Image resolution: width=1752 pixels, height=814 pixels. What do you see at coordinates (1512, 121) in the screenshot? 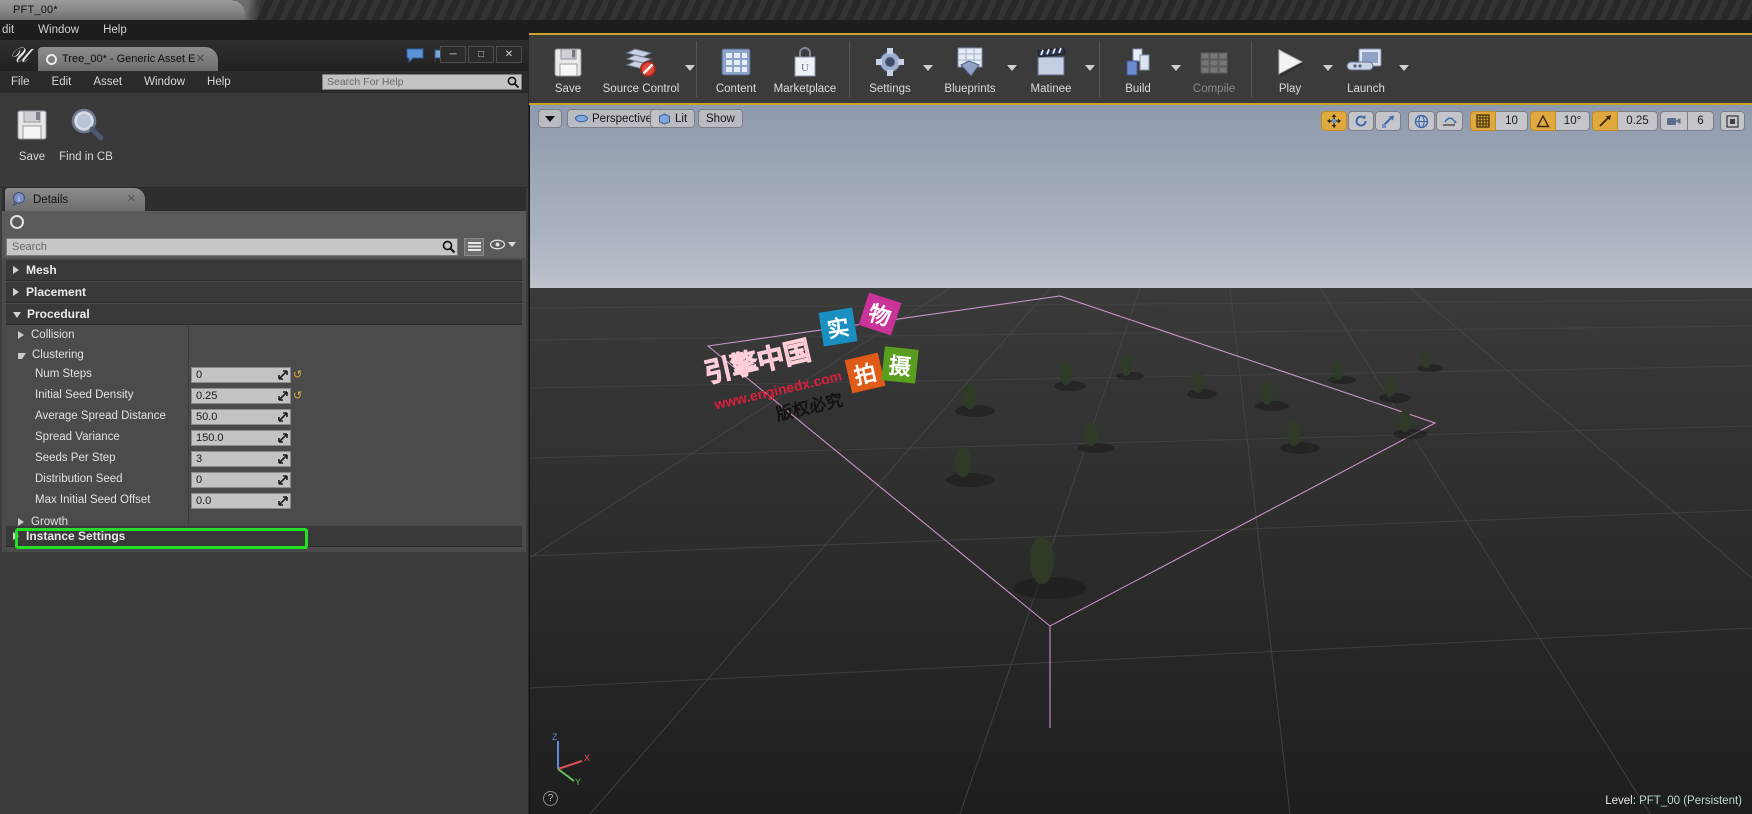
I see `grid-snap-value: 10` at bounding box center [1512, 121].